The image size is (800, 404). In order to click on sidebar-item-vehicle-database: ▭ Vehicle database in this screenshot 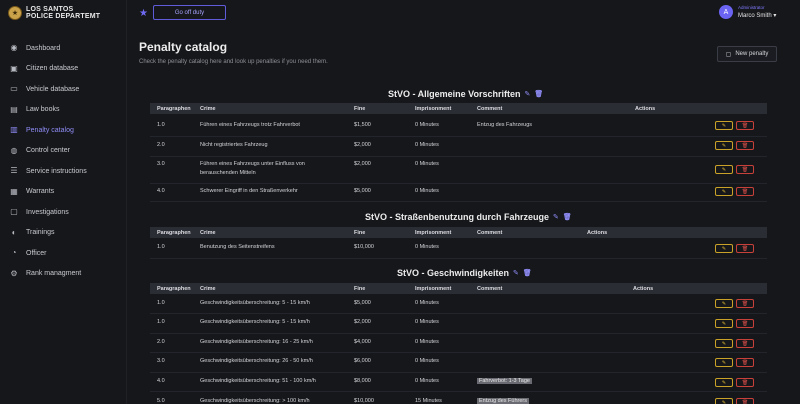, I will do `click(63, 89)`.